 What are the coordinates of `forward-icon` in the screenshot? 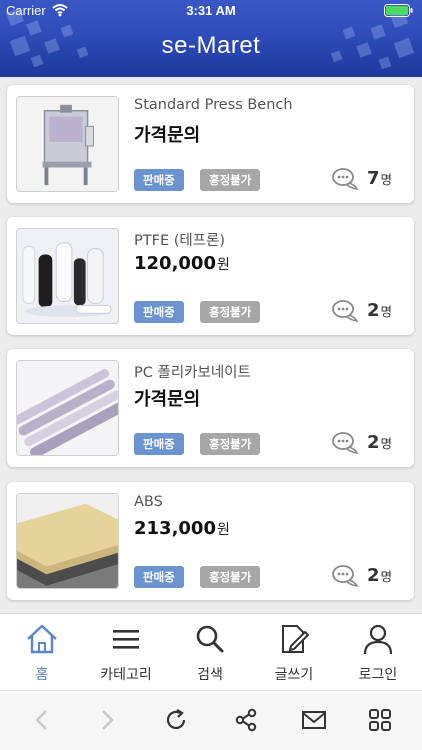 It's located at (108, 720).